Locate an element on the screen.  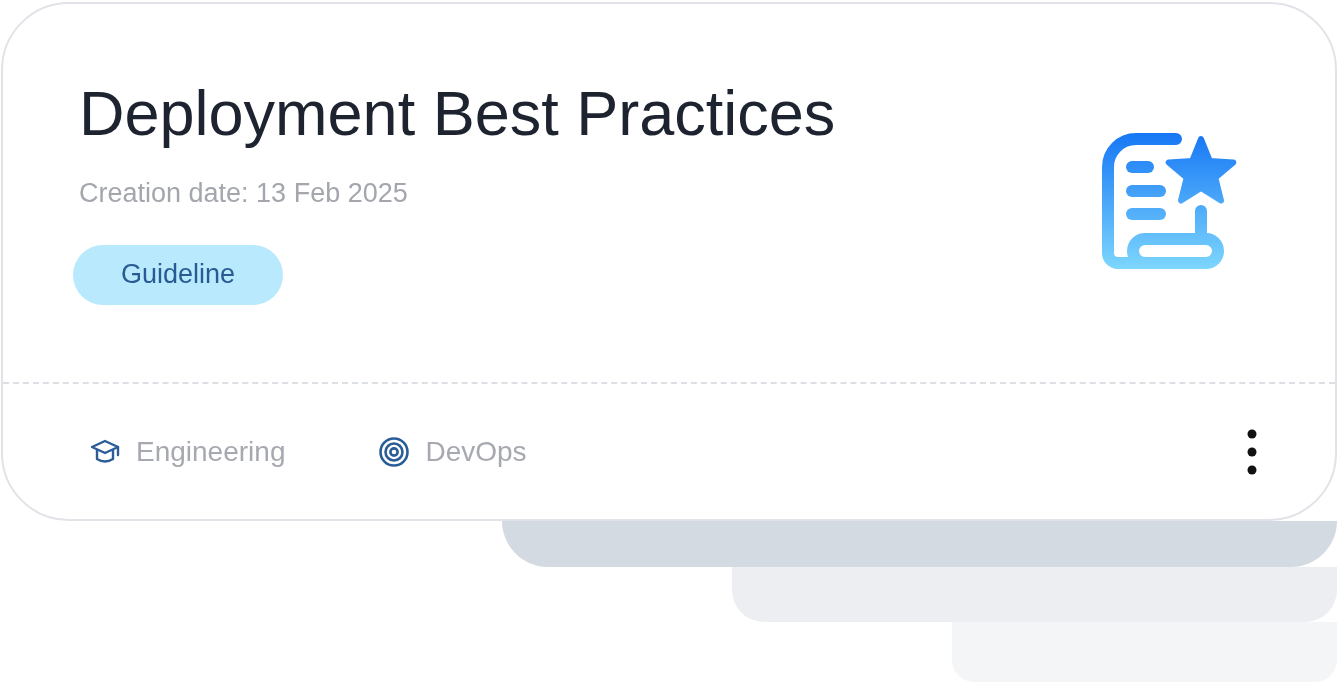
card-title: Deployment Best Practices is located at coordinates (457, 113).